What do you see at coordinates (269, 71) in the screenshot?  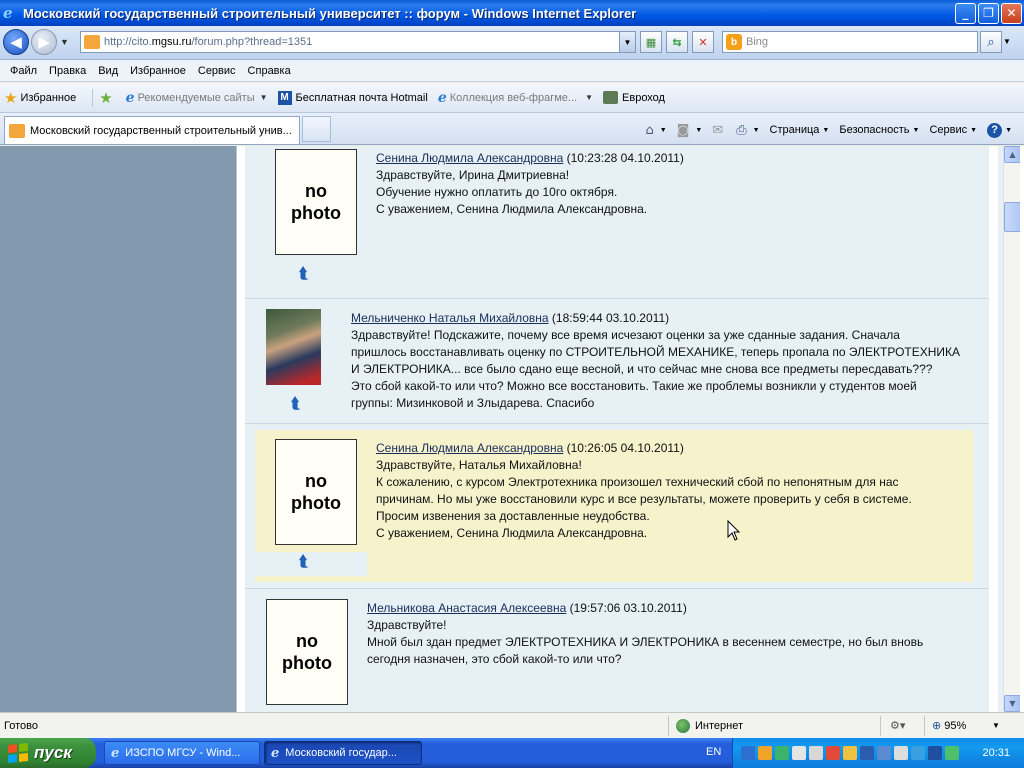 I see `menu-help: Справка` at bounding box center [269, 71].